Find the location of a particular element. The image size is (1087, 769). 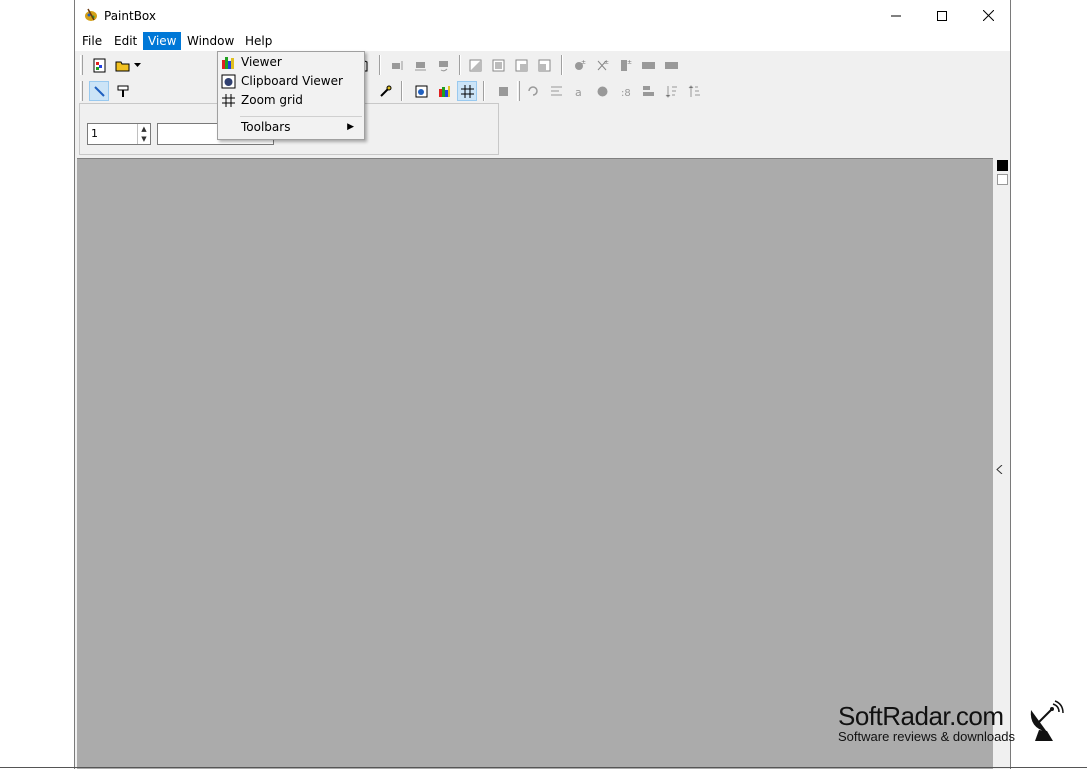

minimize-button is located at coordinates (896, 15).